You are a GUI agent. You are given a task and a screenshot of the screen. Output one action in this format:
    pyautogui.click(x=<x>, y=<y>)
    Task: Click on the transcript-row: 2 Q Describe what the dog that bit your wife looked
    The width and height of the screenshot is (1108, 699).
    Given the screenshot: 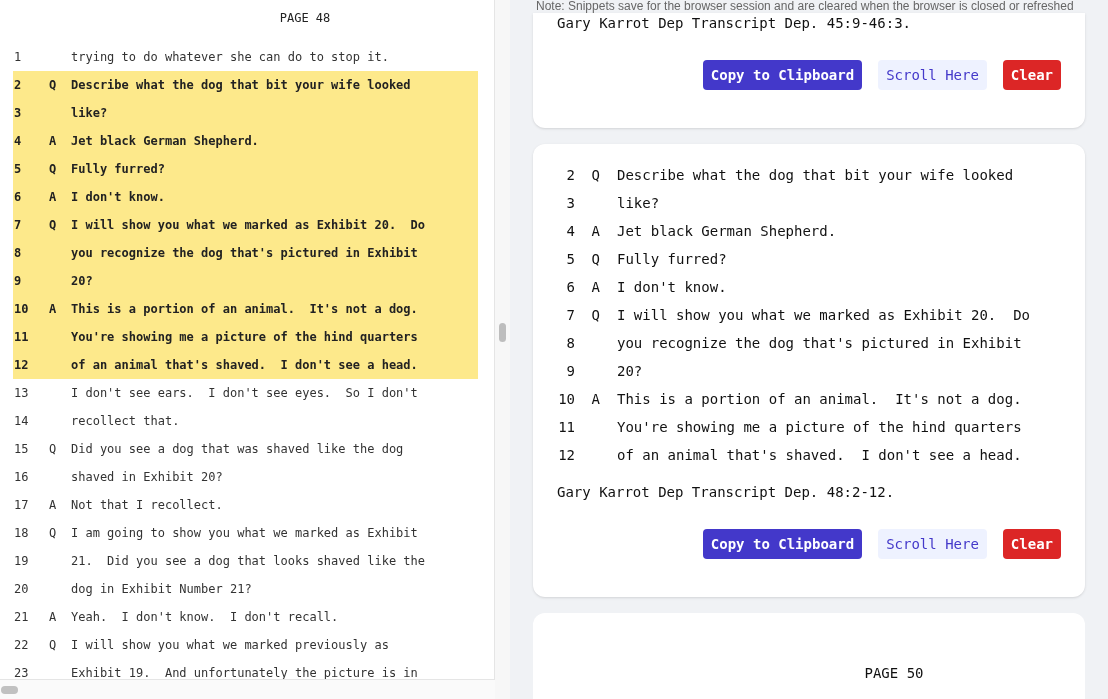 What is the action you would take?
    pyautogui.click(x=245, y=85)
    